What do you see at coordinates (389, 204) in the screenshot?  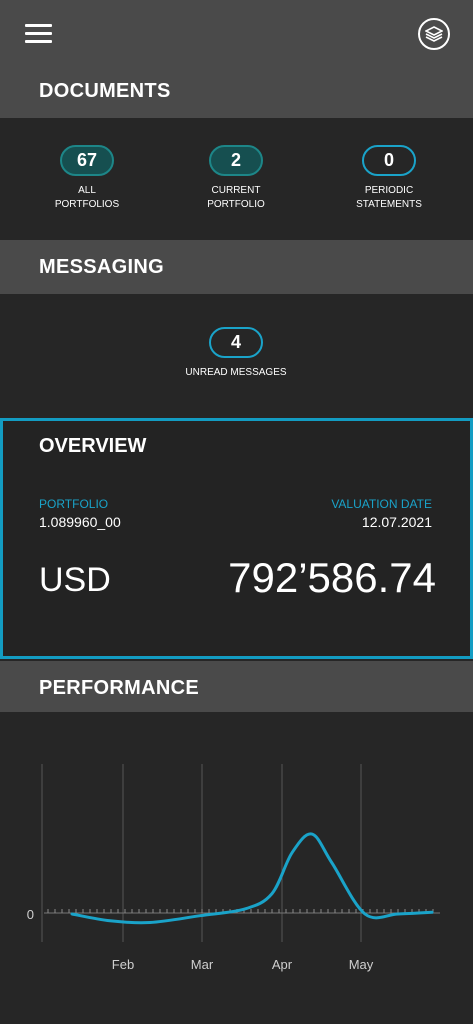 I see `periodic-statements-label-line2: STATEMENTS` at bounding box center [389, 204].